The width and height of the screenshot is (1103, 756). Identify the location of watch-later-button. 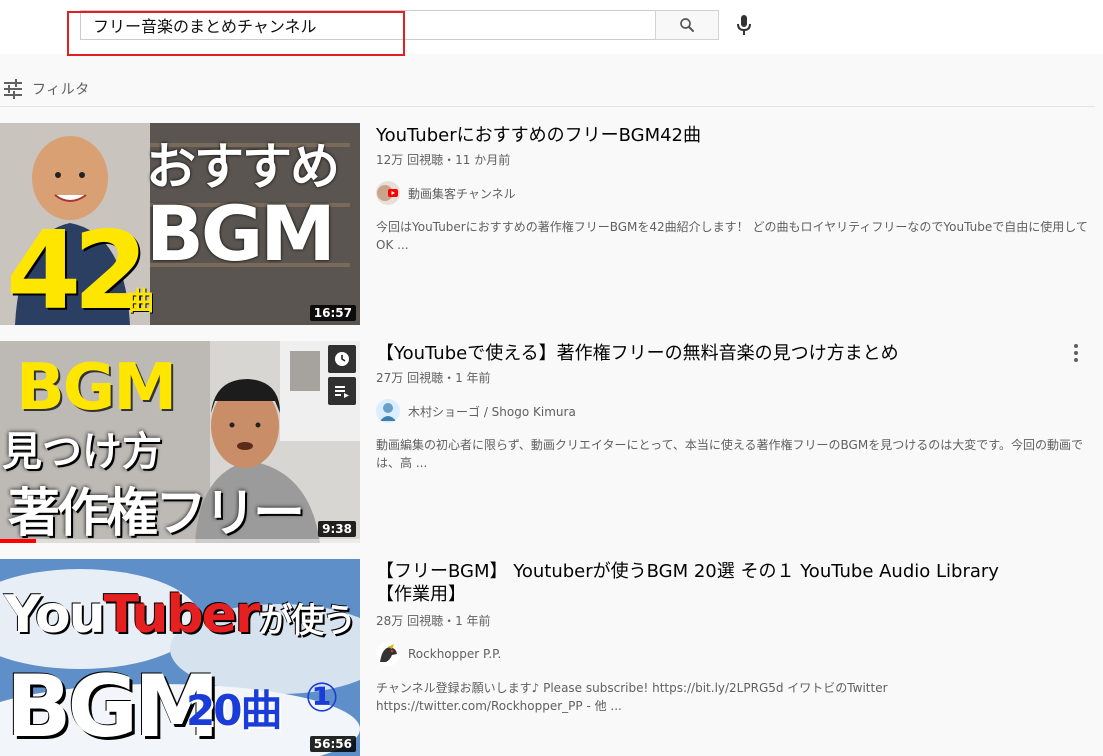
(342, 359).